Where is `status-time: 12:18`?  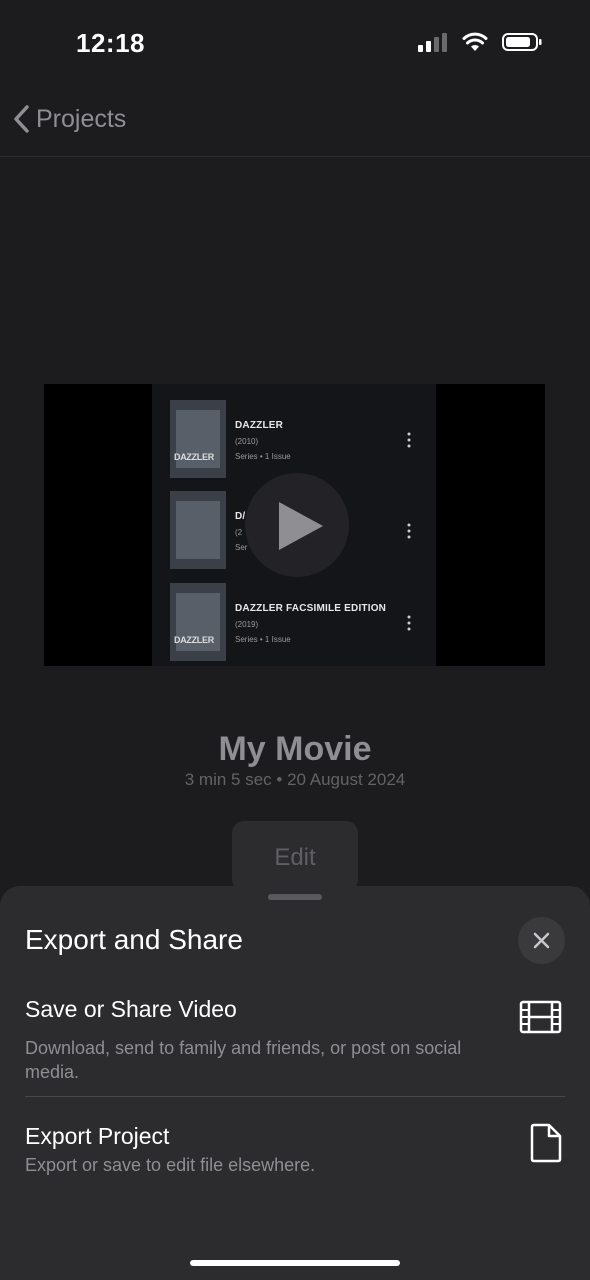 status-time: 12:18 is located at coordinates (110, 43).